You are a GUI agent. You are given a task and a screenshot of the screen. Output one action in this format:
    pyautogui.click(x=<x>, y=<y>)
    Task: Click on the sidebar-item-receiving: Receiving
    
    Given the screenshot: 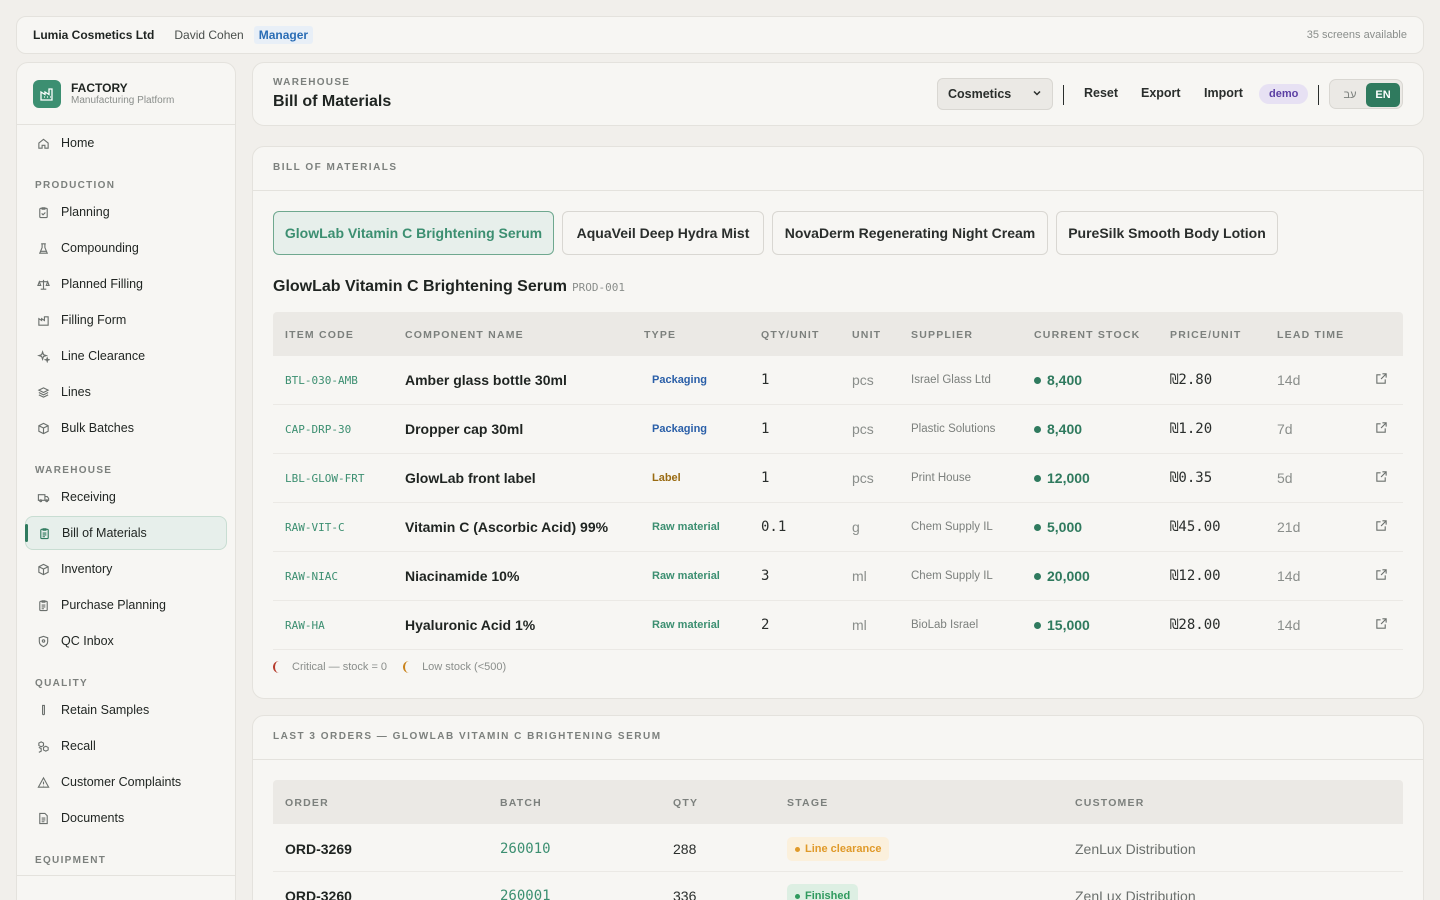 What is the action you would take?
    pyautogui.click(x=126, y=497)
    